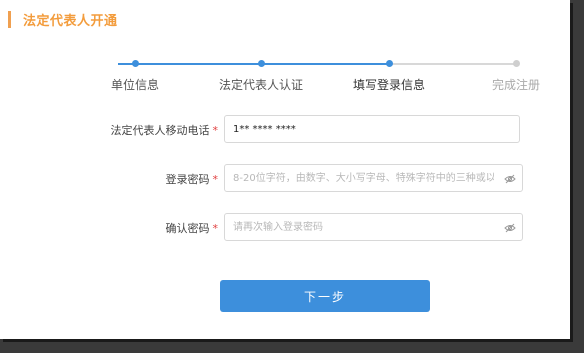  Describe the element at coordinates (135, 85) in the screenshot. I see `step-label-unit-info: 单位信息` at that location.